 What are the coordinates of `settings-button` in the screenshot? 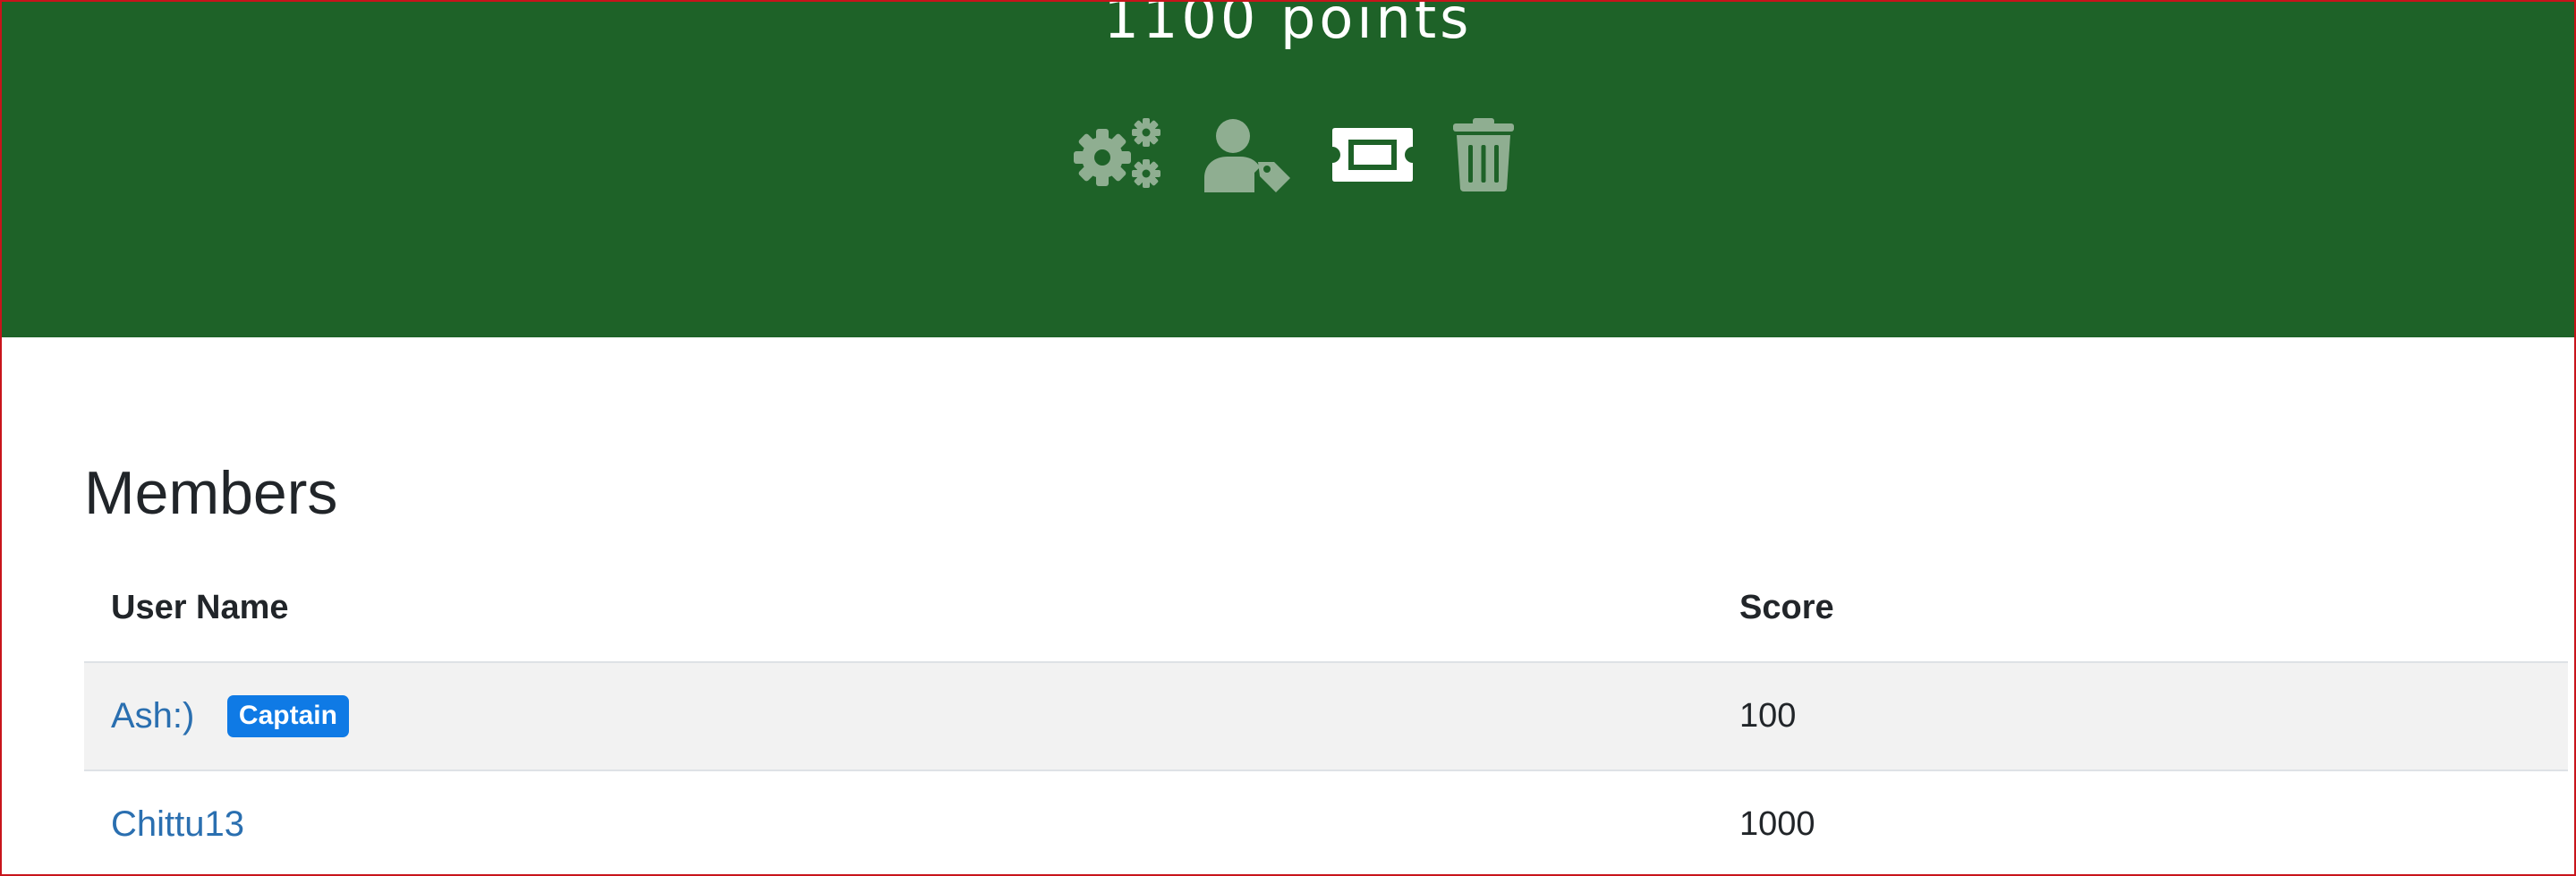 It's located at (1118, 154).